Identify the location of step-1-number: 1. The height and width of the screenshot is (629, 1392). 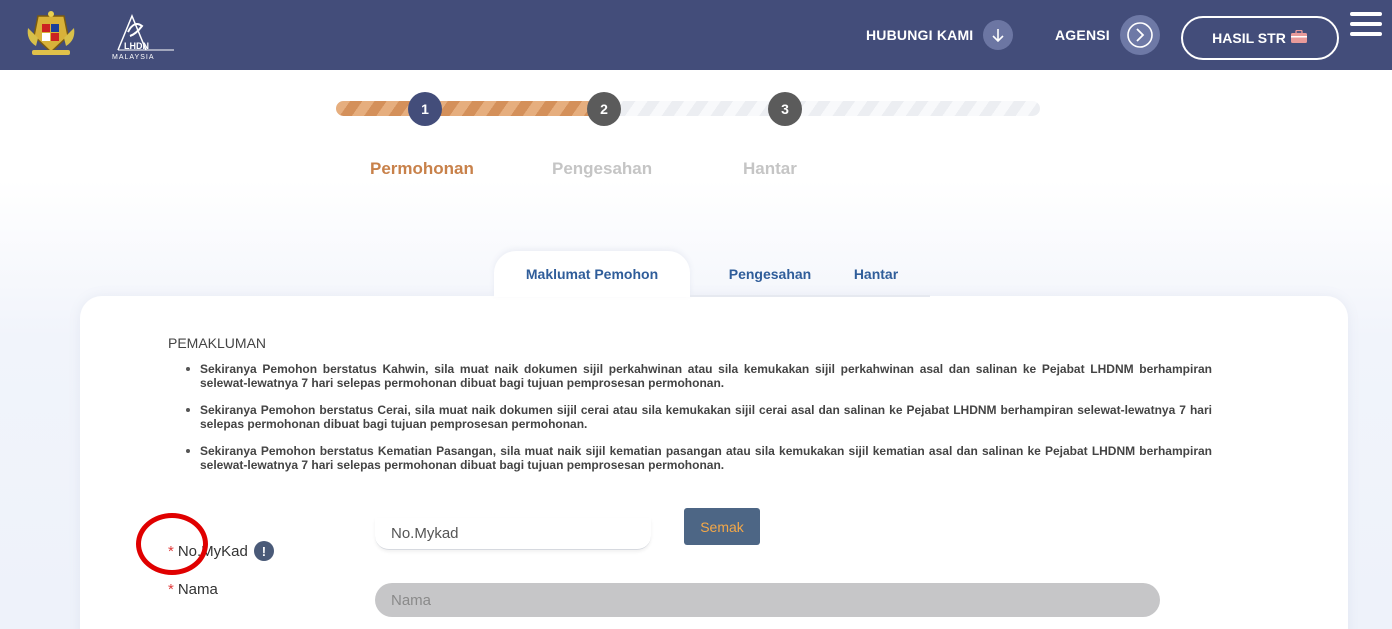
(425, 109).